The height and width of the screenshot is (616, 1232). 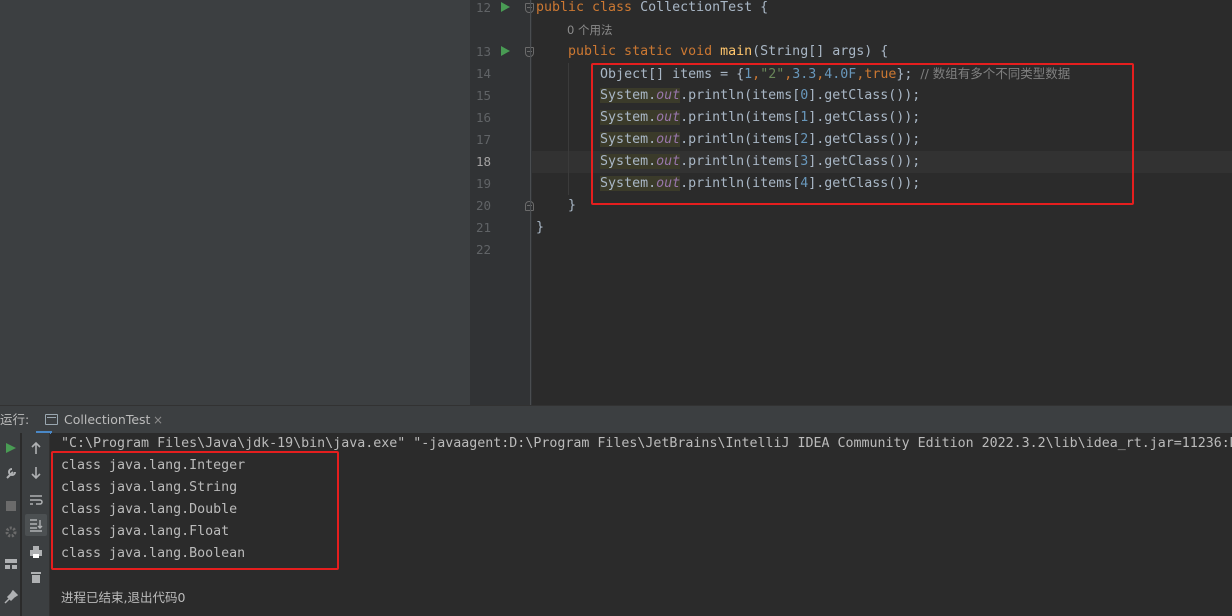 I want to click on code-token: public class, so click(x=588, y=7).